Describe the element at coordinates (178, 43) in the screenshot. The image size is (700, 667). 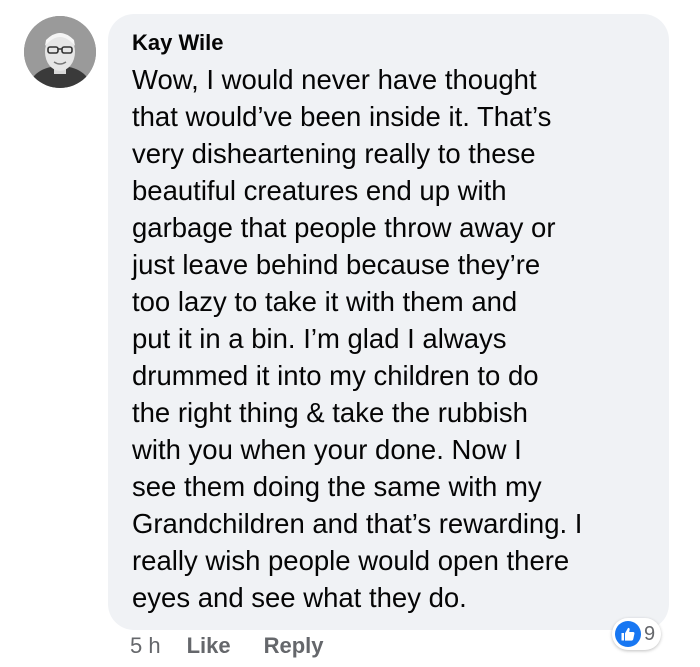
I see `author-name: Kay Wile` at that location.